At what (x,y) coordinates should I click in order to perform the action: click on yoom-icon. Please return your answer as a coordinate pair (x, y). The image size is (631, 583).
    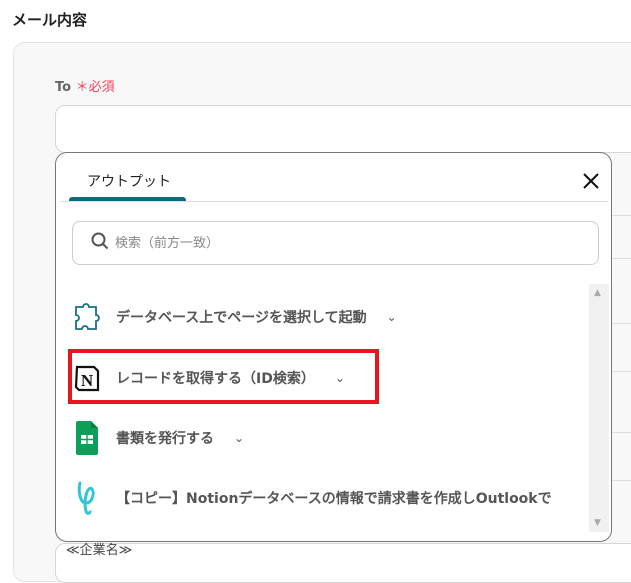
    Looking at the image, I should click on (87, 498).